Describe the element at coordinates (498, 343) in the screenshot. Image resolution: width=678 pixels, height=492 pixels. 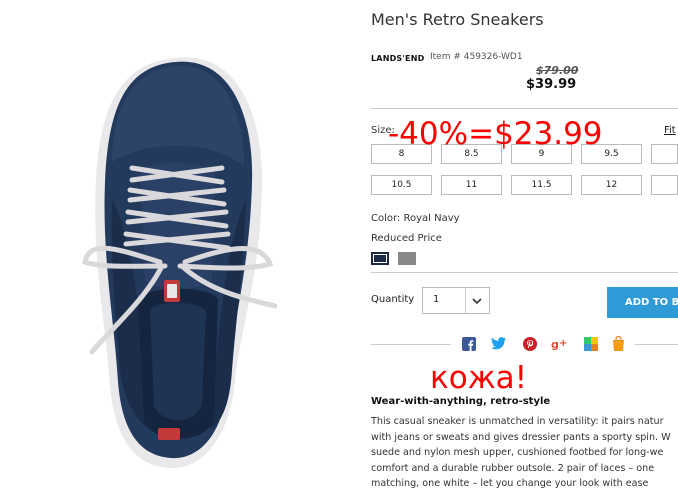
I see `twitter-icon` at that location.